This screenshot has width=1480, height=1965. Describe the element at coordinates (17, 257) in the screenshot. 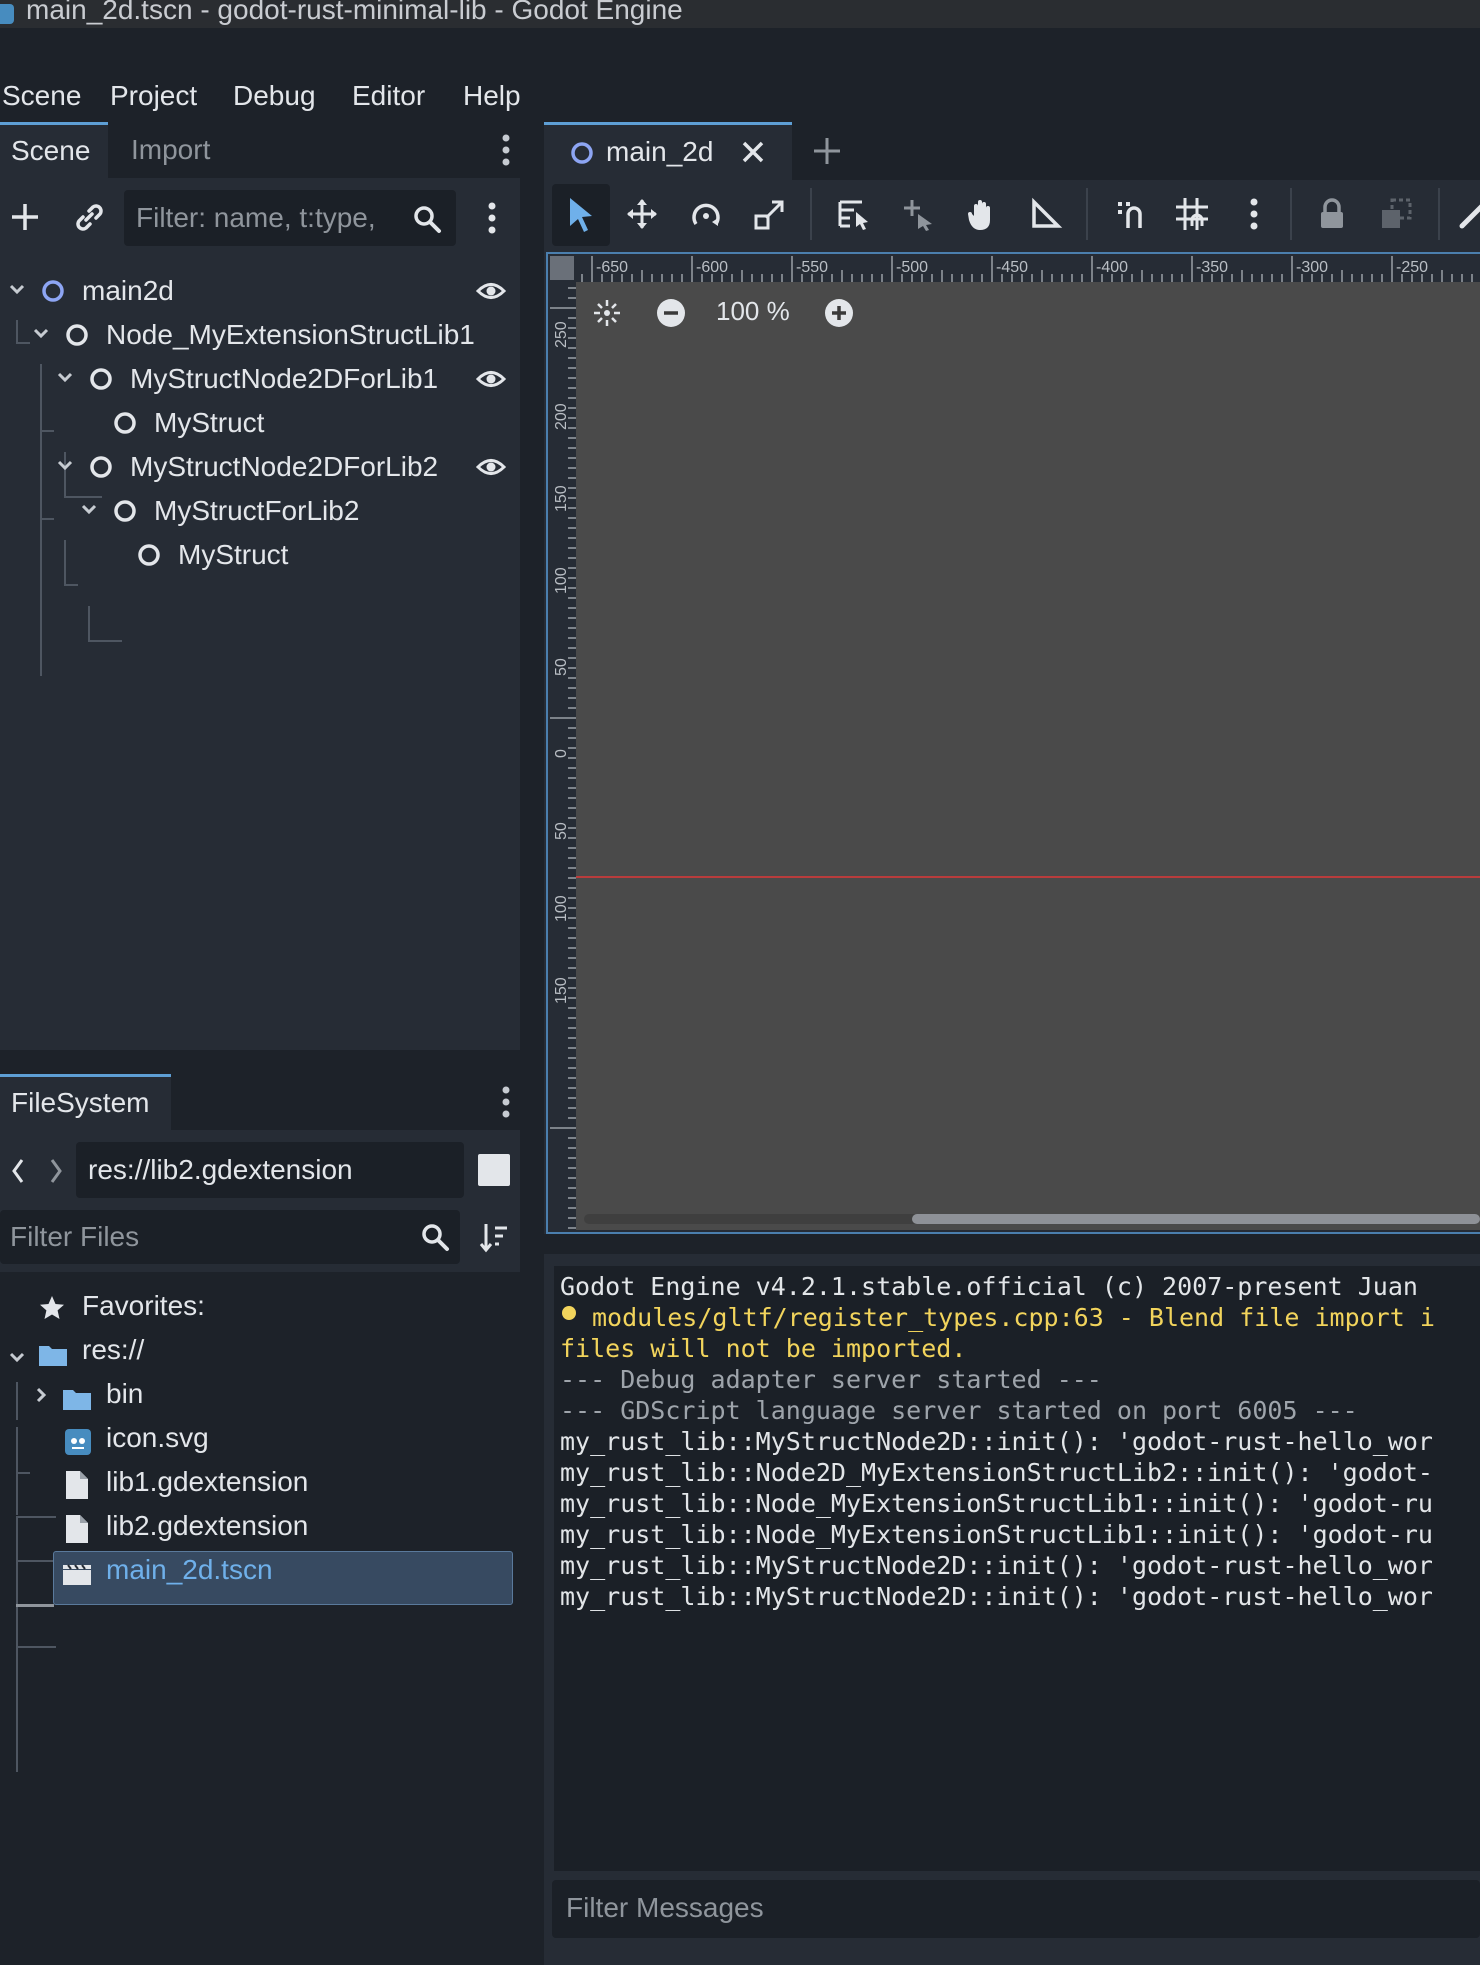

I see `chevron-down-icon` at that location.